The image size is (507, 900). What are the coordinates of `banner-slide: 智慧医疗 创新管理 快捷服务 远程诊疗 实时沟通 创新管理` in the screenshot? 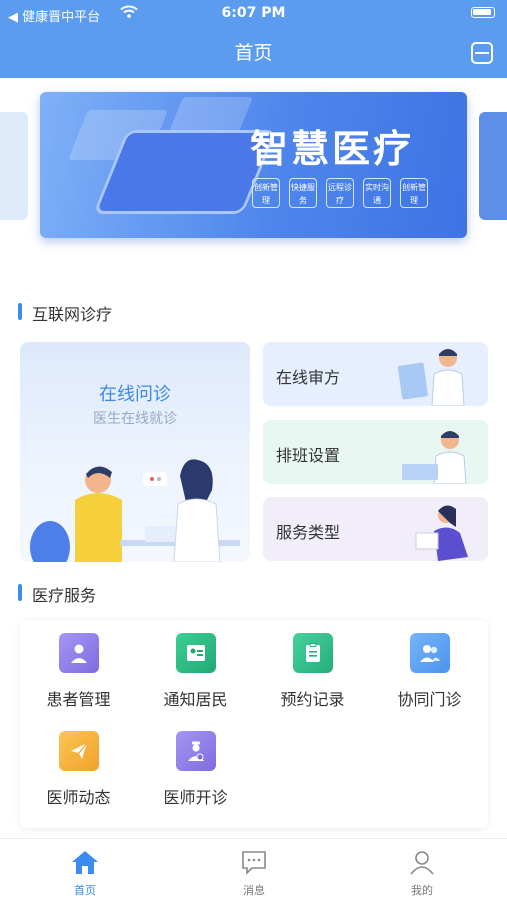 It's located at (253, 165).